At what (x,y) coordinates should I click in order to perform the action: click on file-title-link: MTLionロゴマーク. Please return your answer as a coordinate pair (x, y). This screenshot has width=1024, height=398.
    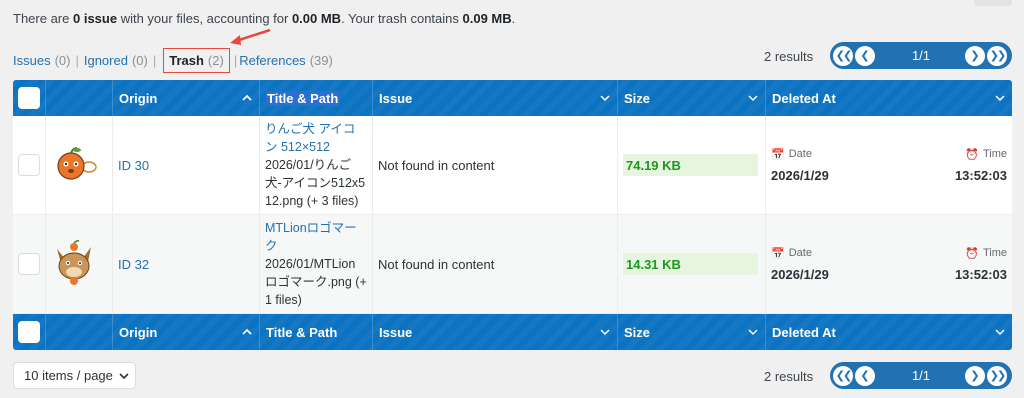
    Looking at the image, I should click on (316, 237).